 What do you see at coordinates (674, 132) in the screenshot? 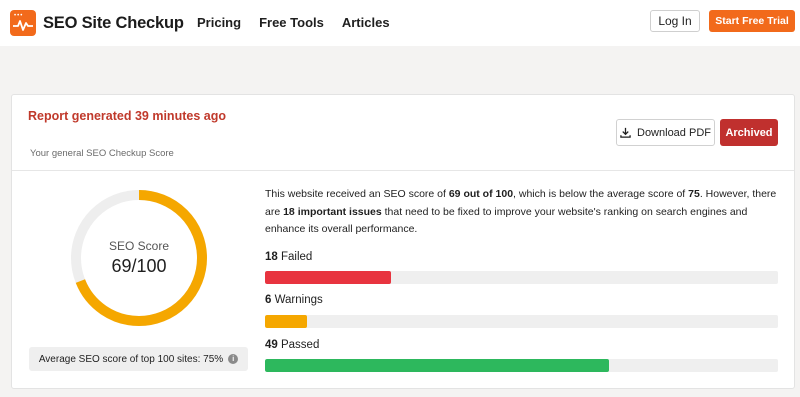
I see `download-pdf-label: Download PDF` at bounding box center [674, 132].